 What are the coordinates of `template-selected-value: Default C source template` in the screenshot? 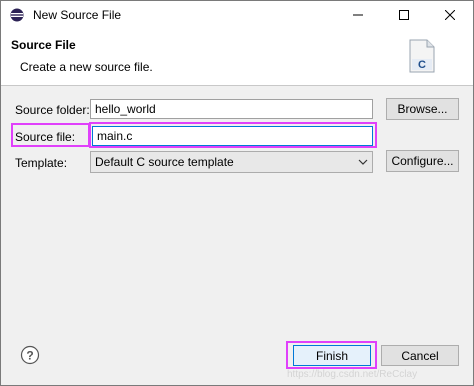 It's located at (164, 162).